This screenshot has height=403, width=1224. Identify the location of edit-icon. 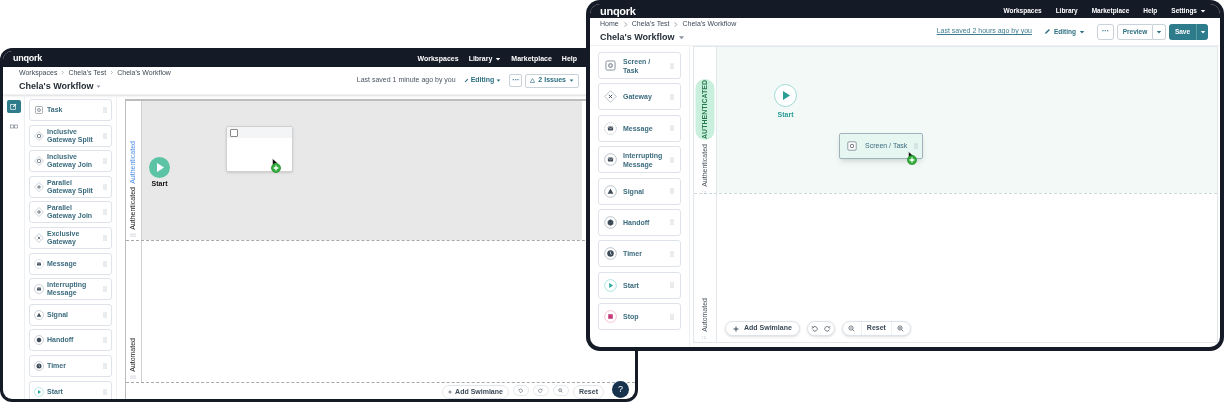
(13, 106).